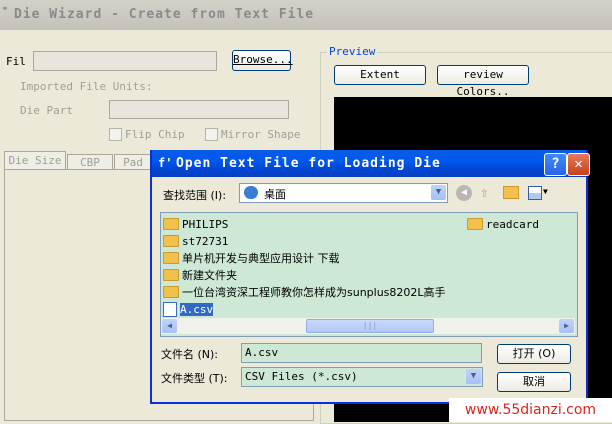  What do you see at coordinates (566, 326) in the screenshot?
I see `scroll-right-icon: ▶` at bounding box center [566, 326].